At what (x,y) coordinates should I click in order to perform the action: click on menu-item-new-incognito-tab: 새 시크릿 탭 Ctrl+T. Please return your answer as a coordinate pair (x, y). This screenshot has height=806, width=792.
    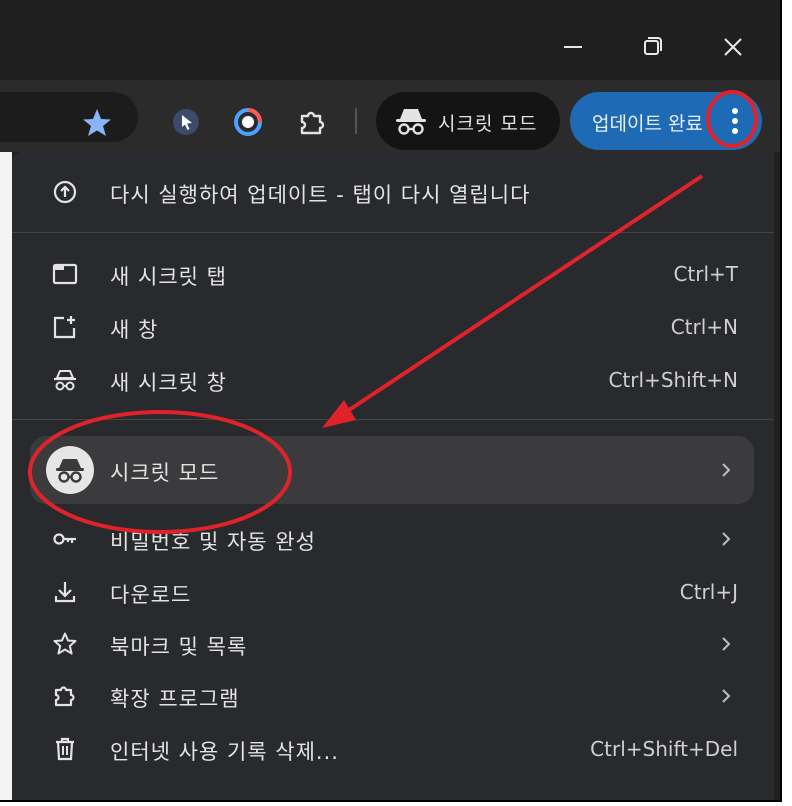
    Looking at the image, I should click on (393, 274).